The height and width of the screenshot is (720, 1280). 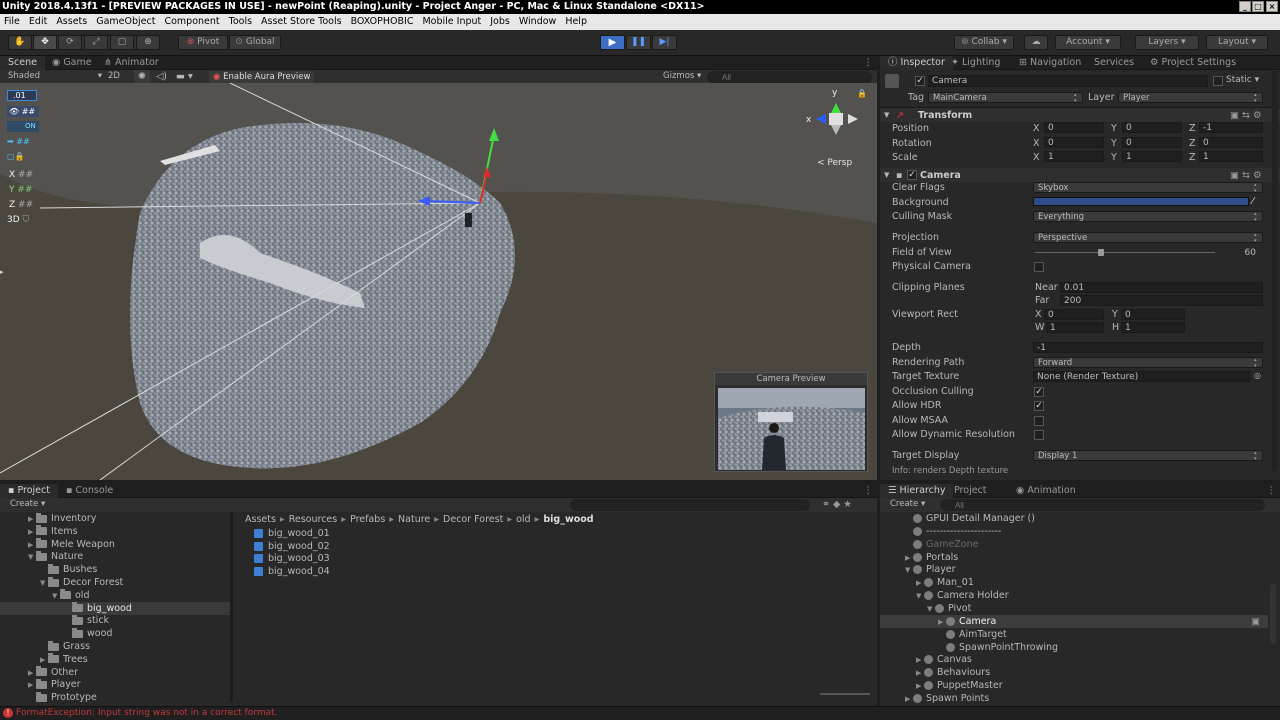 What do you see at coordinates (845, 694) in the screenshot?
I see `zoom-slider` at bounding box center [845, 694].